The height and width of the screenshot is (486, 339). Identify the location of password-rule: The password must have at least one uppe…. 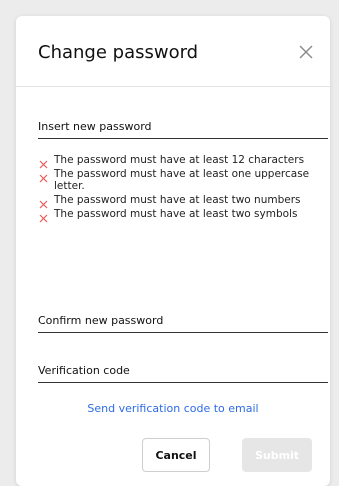
(183, 180).